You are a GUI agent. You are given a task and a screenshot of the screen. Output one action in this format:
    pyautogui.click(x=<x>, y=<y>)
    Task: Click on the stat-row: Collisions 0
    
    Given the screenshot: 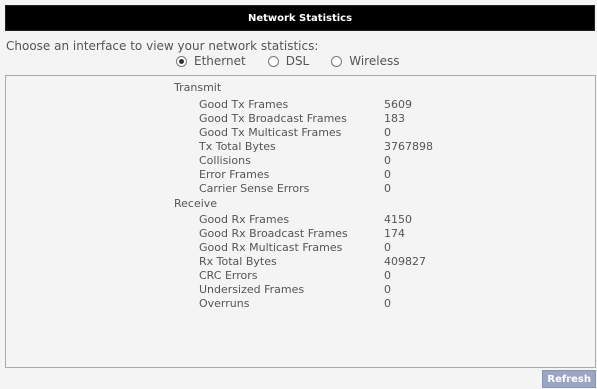 What is the action you would take?
    pyautogui.click(x=329, y=161)
    